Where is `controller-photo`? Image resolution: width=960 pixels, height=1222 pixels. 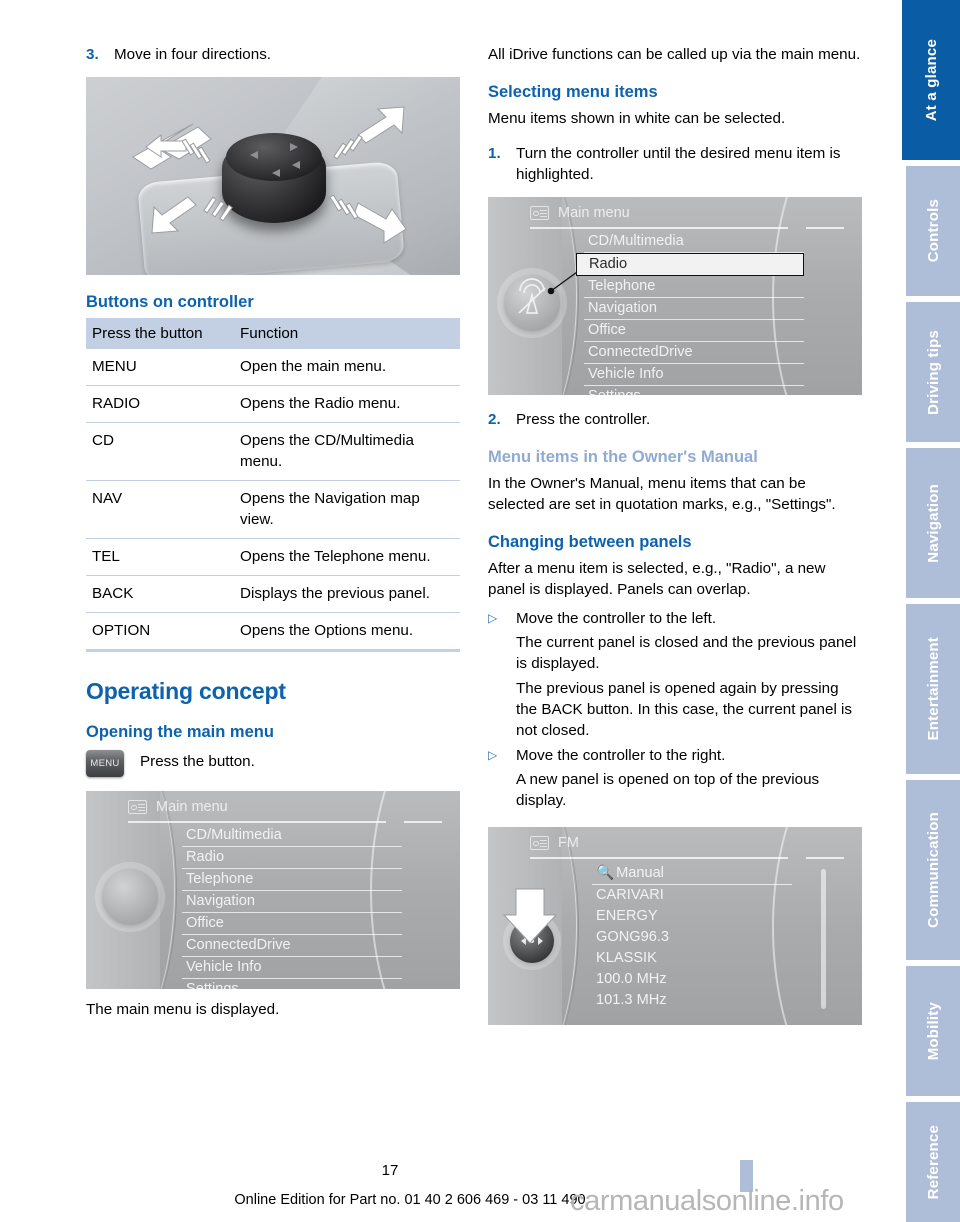
controller-photo is located at coordinates (273, 176).